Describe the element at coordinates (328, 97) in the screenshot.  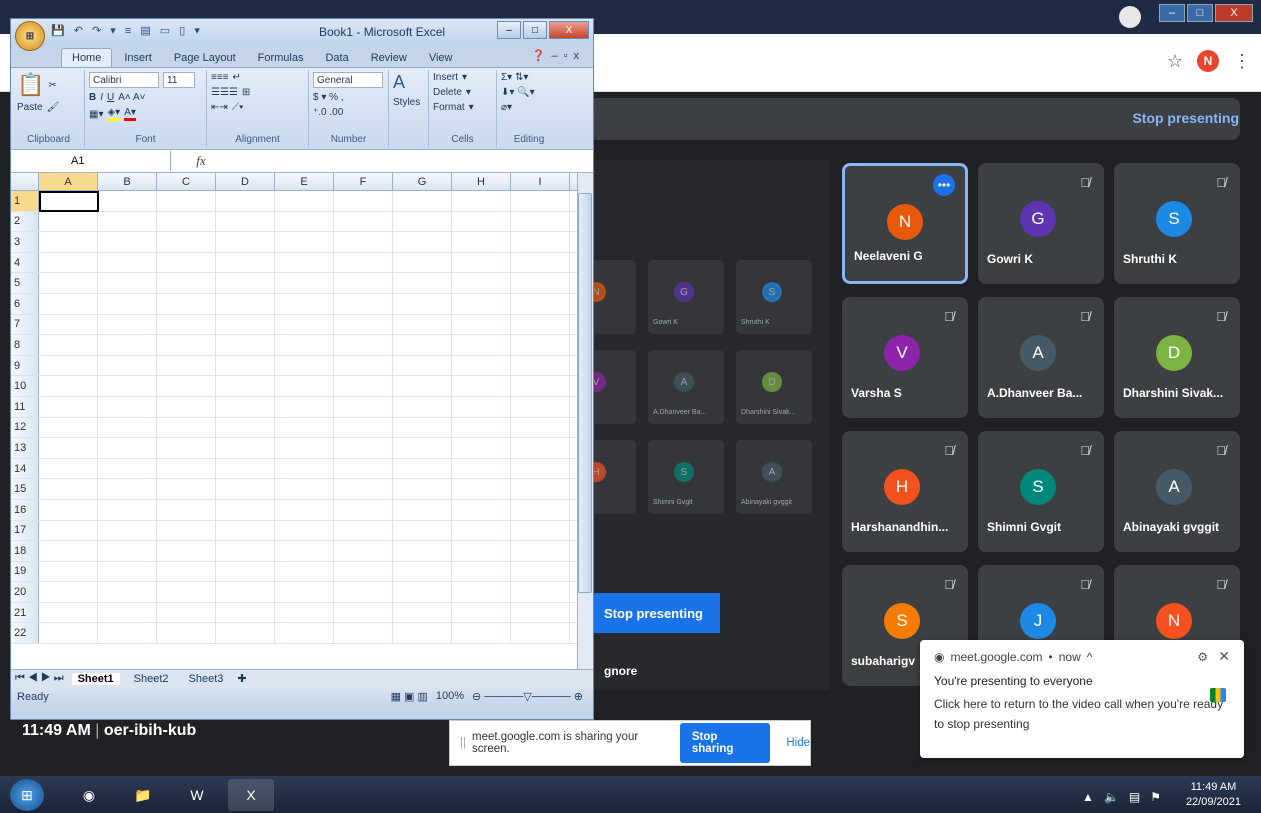
I see `currency-icon: $ ▾ % ,` at that location.